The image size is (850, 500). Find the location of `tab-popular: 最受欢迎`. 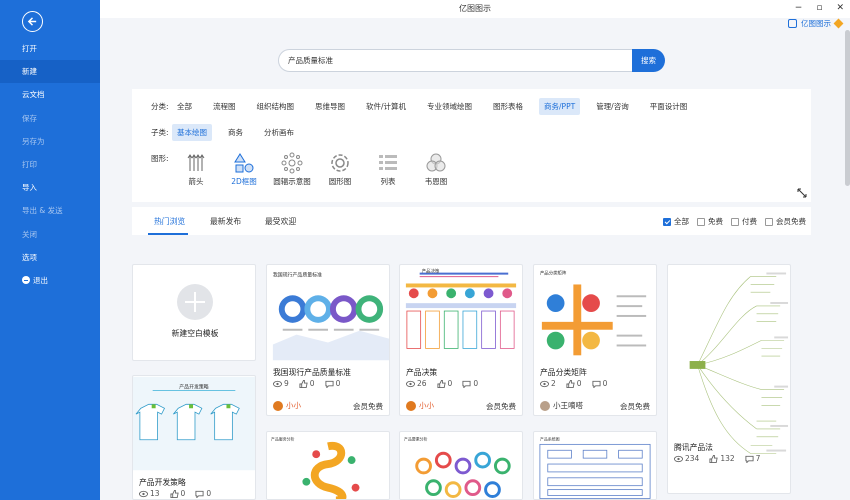

tab-popular: 最受欢迎 is located at coordinates (280, 221).